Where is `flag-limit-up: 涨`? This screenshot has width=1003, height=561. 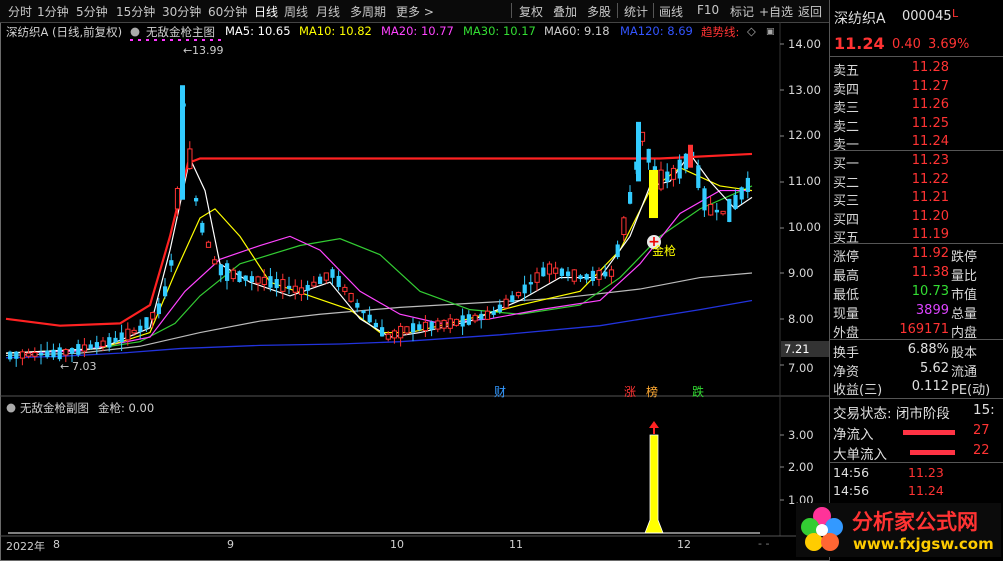 flag-limit-up: 涨 is located at coordinates (630, 391).